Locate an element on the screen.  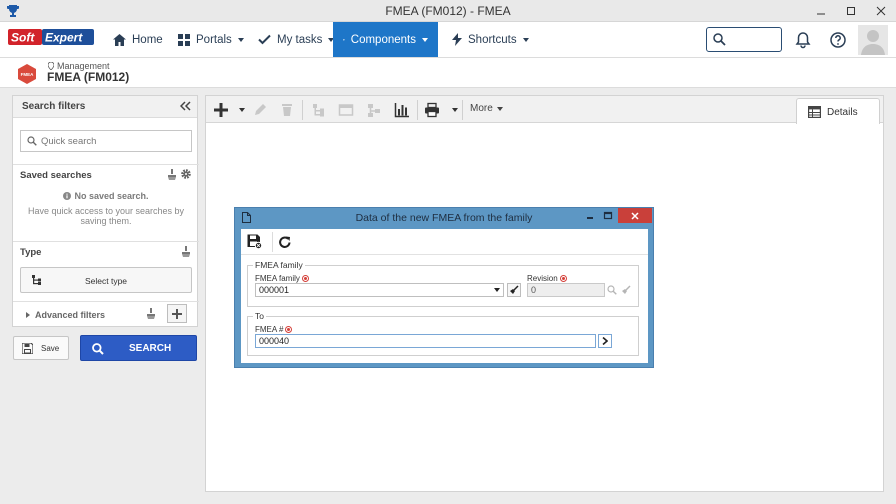
tab-details: Details is located at coordinates (838, 111).